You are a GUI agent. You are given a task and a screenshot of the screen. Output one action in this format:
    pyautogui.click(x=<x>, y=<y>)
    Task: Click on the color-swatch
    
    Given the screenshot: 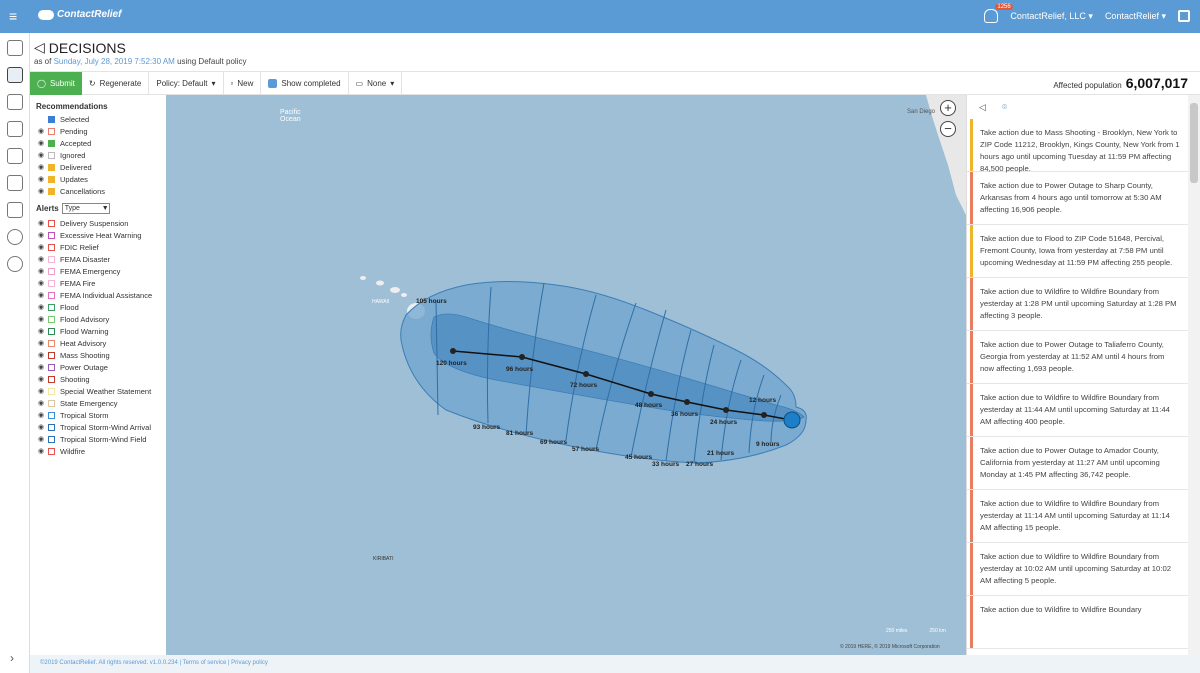 What is the action you would take?
    pyautogui.click(x=51, y=439)
    